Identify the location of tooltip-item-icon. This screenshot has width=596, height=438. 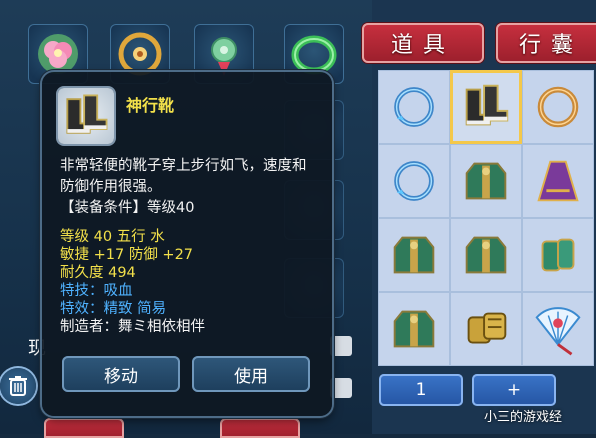
(86, 116).